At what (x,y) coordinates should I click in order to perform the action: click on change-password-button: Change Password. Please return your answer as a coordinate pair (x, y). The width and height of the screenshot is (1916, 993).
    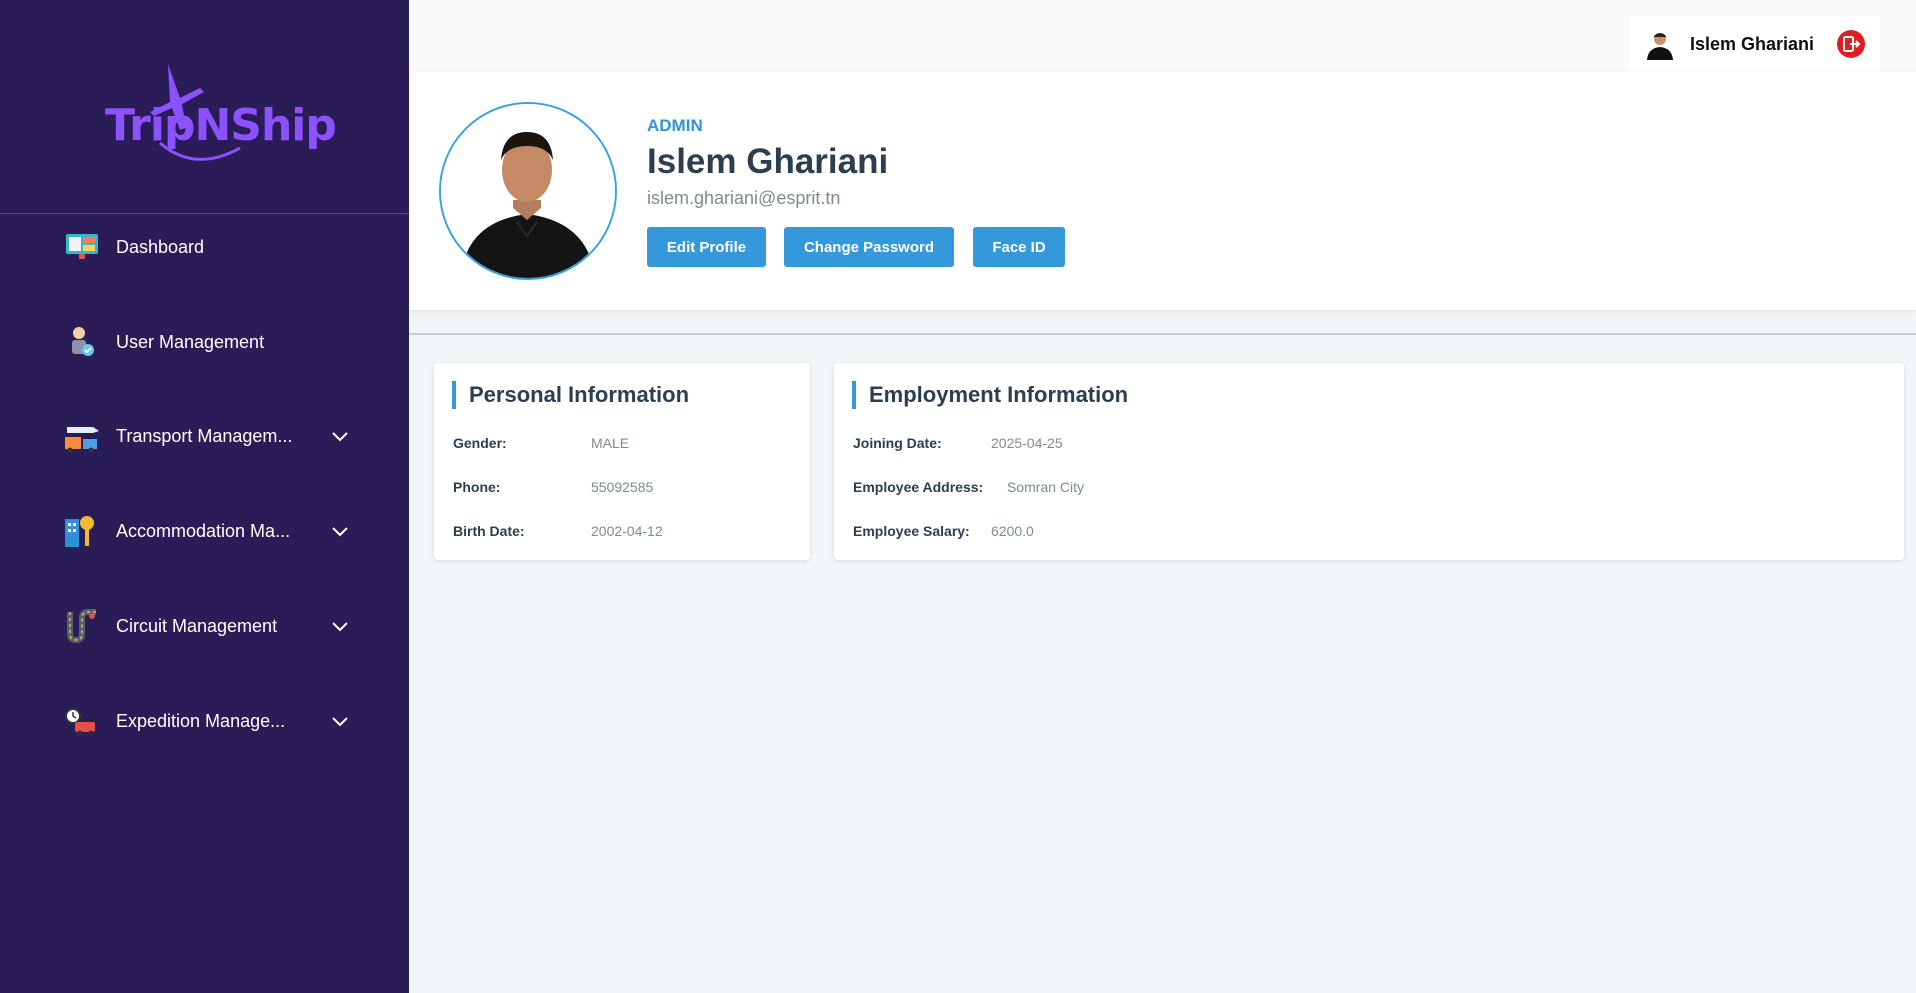
    Looking at the image, I should click on (869, 247).